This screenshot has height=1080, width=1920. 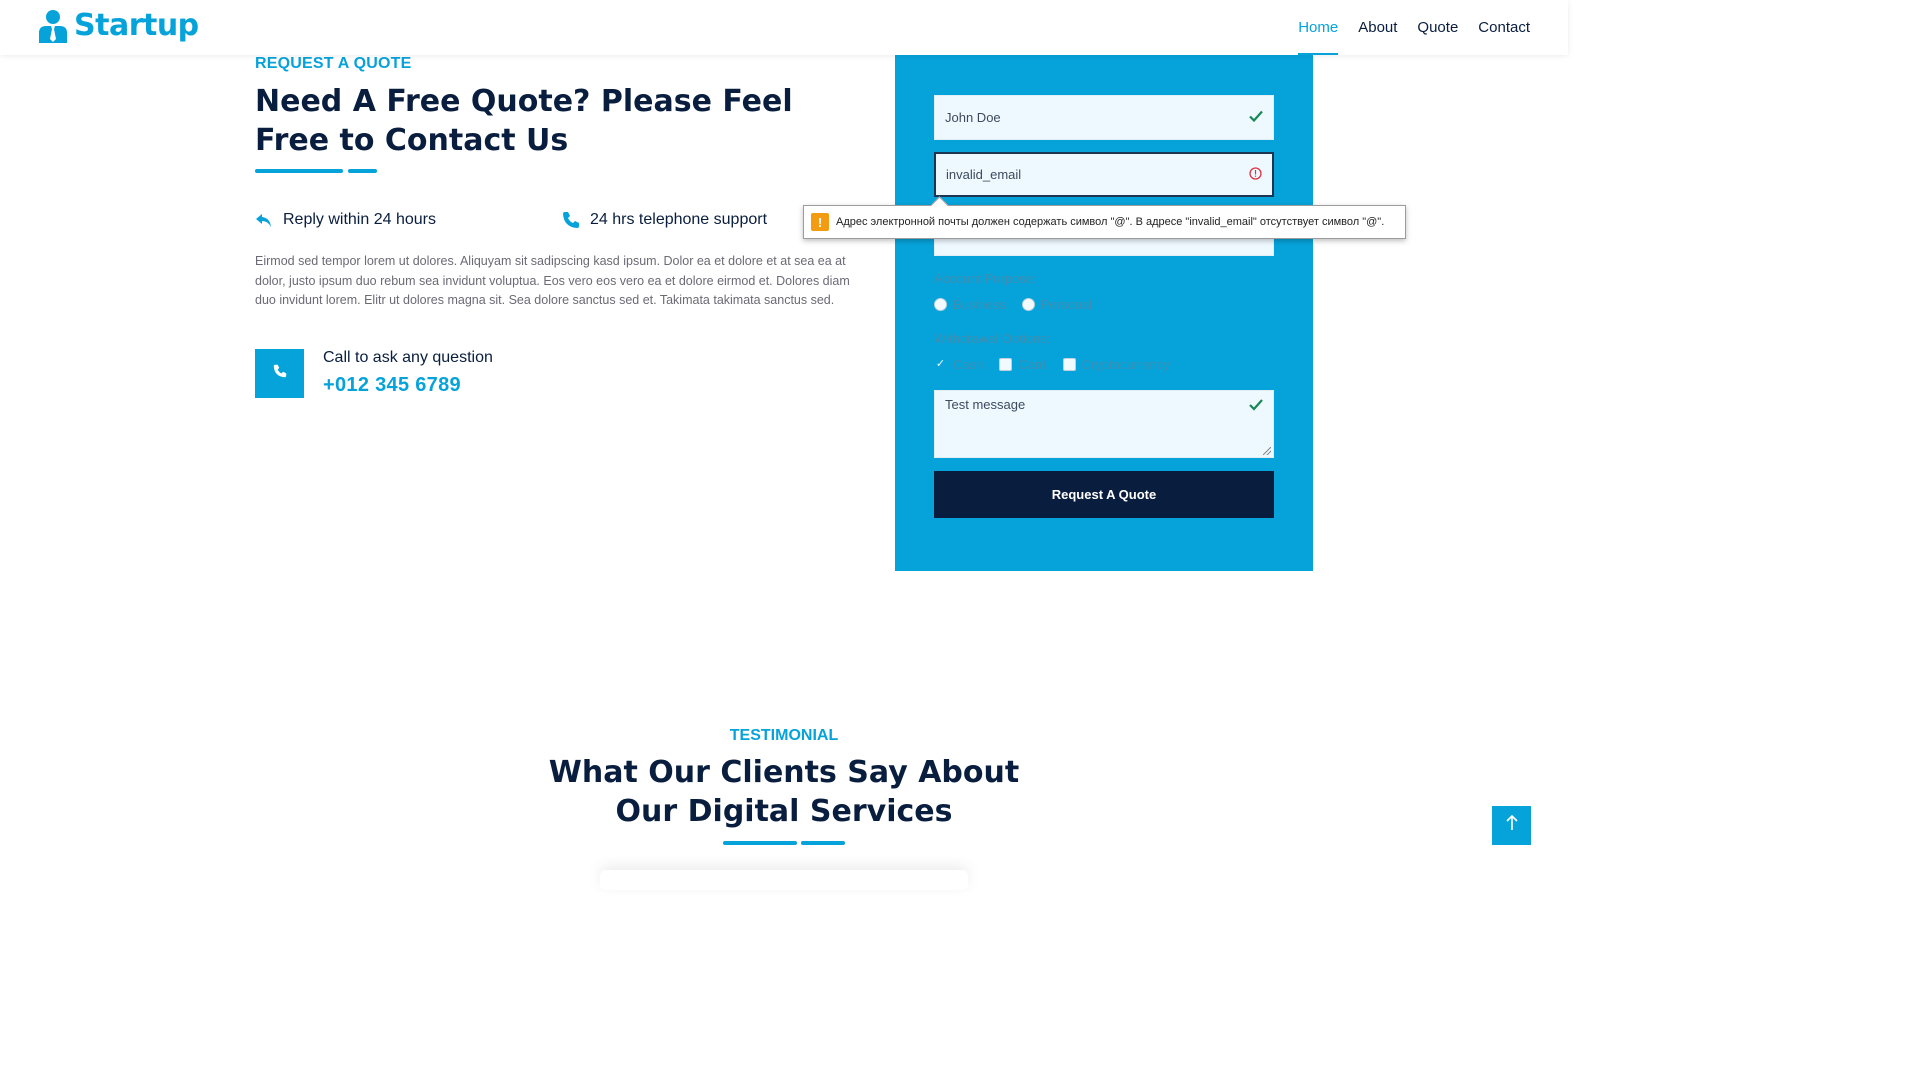 What do you see at coordinates (820, 222) in the screenshot?
I see `warning-icon: !` at bounding box center [820, 222].